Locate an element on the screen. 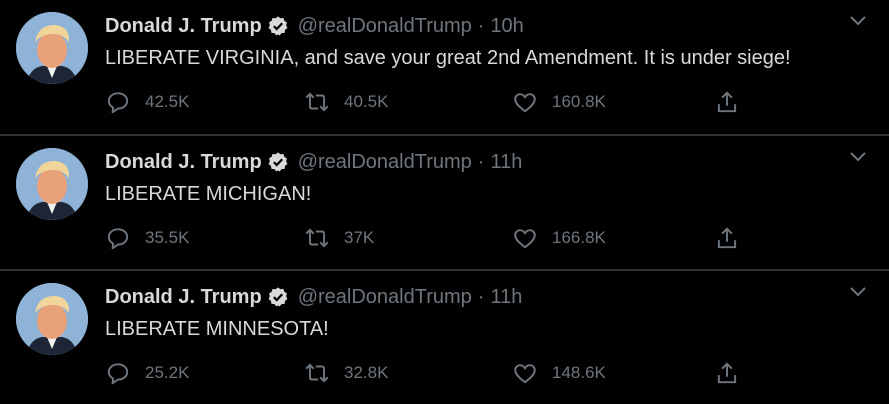  like-button: 160.8K is located at coordinates (559, 102).